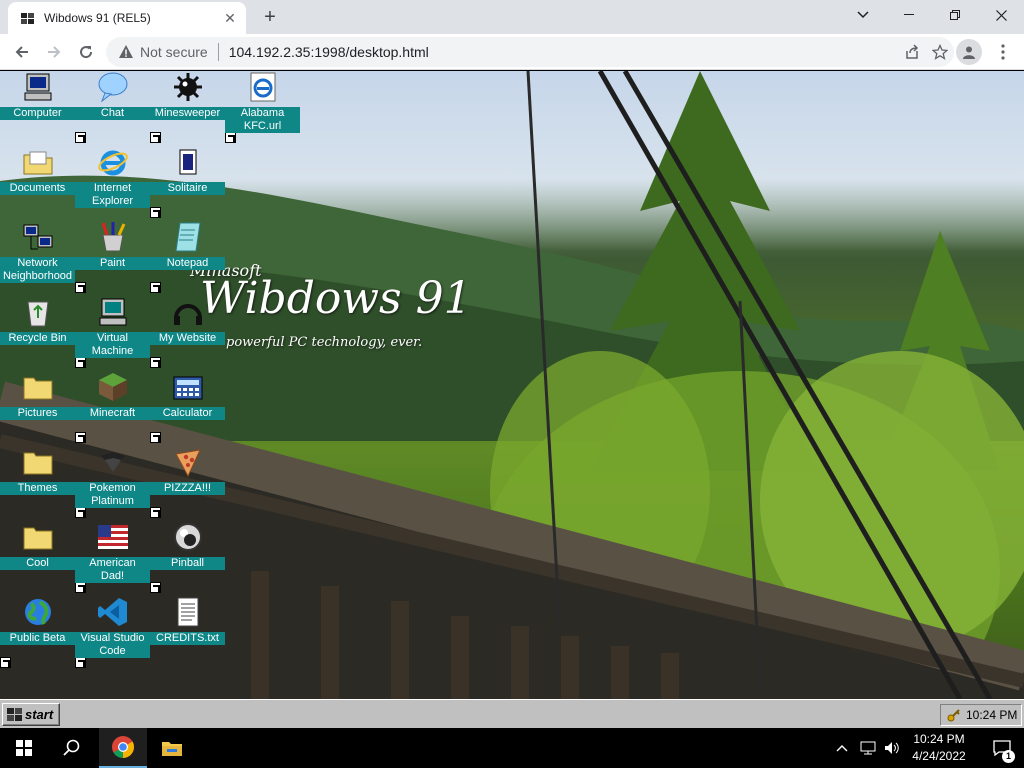 The width and height of the screenshot is (1024, 768). Describe the element at coordinates (172, 748) in the screenshot. I see `file-explorer-icon` at that location.